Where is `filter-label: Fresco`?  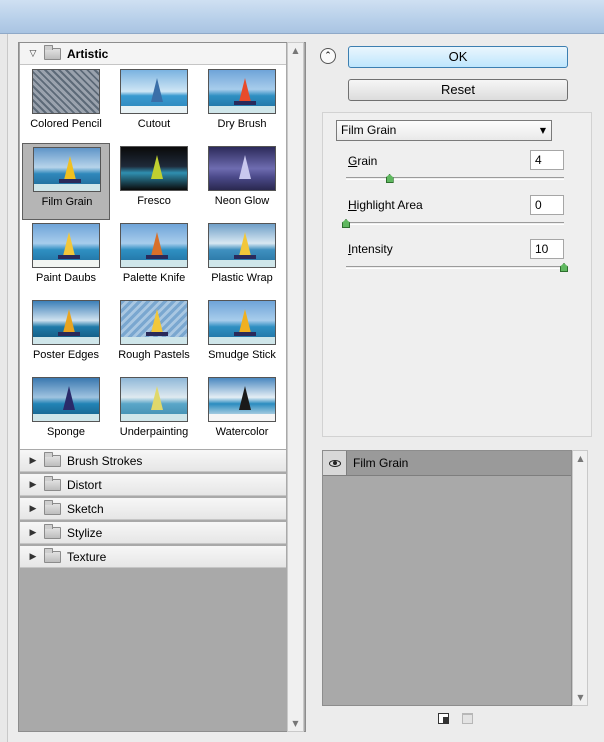 filter-label: Fresco is located at coordinates (154, 201).